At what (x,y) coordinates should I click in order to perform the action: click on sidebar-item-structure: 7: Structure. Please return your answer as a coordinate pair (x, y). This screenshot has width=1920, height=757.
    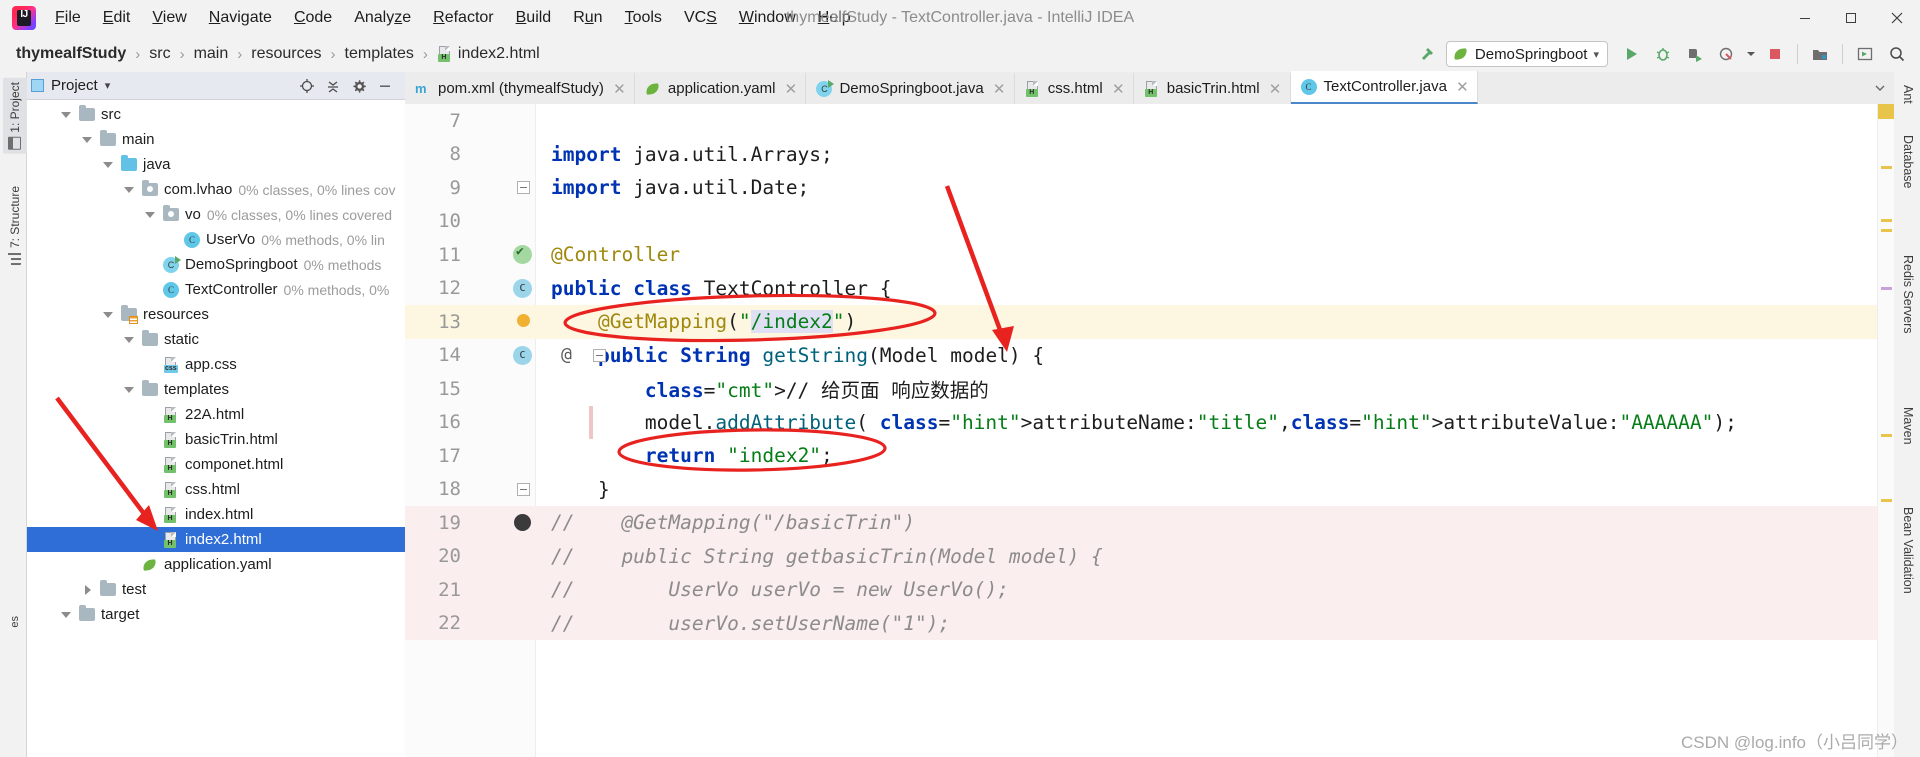
    Looking at the image, I should click on (15, 225).